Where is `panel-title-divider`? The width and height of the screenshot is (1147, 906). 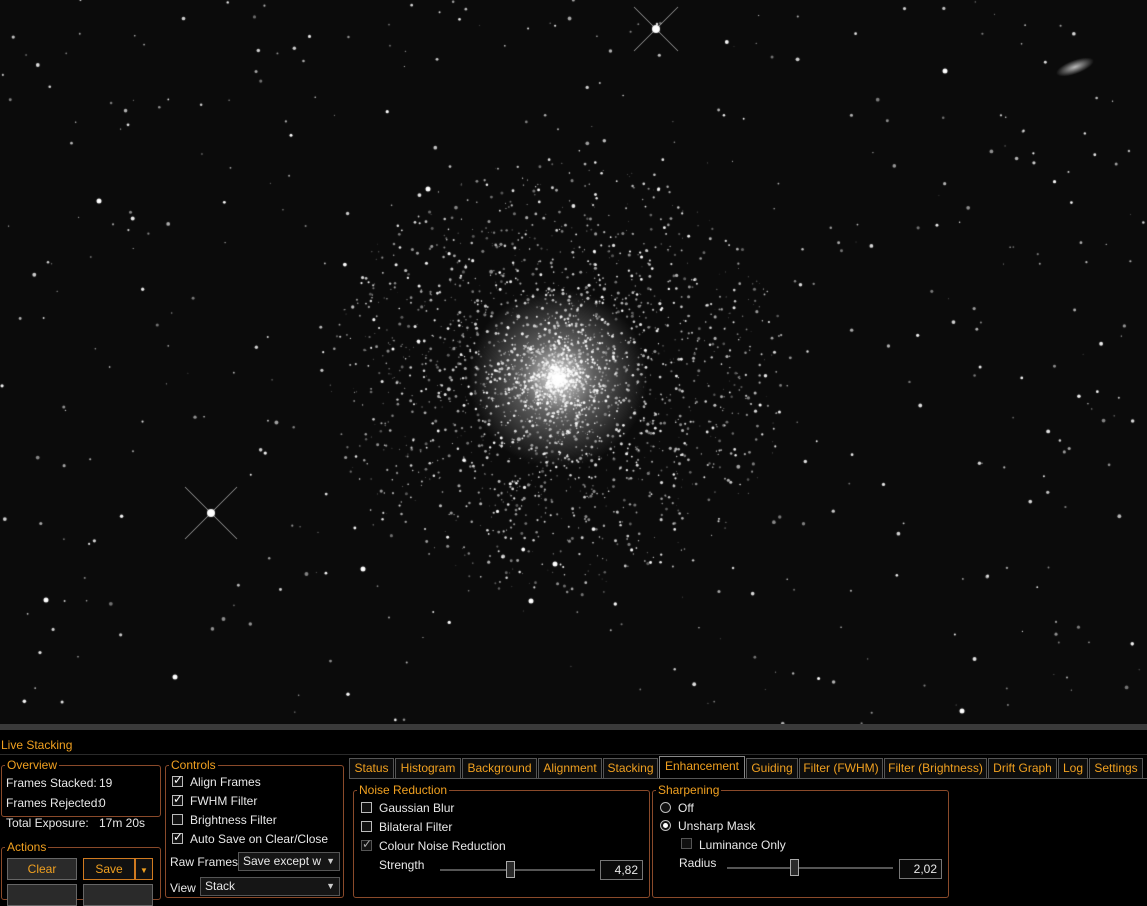 panel-title-divider is located at coordinates (573, 754).